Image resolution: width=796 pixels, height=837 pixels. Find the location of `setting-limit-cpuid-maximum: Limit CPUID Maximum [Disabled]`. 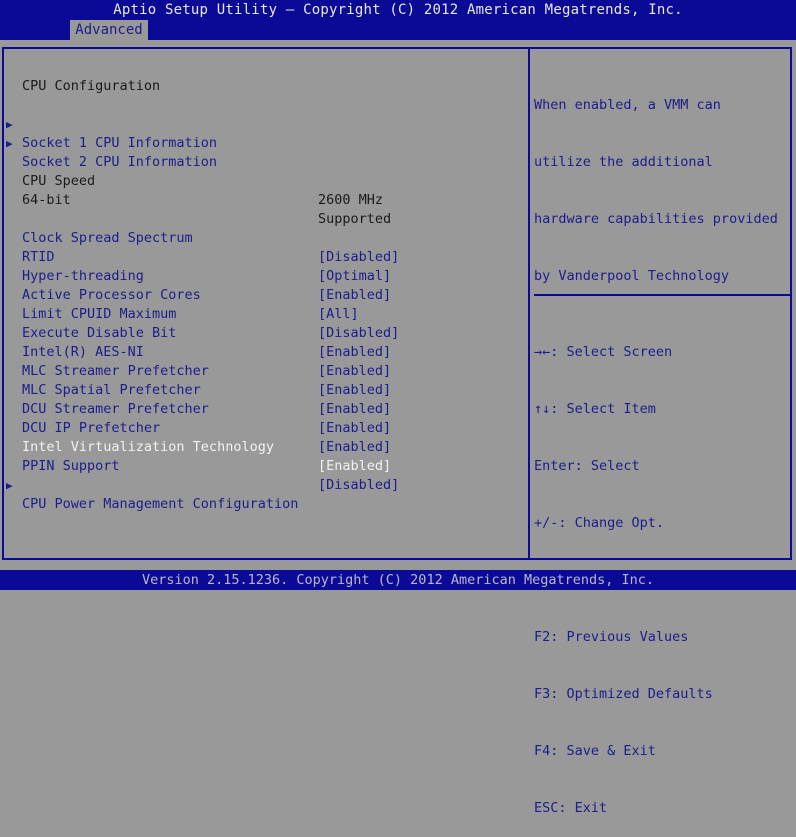

setting-limit-cpuid-maximum: Limit CPUID Maximum [Disabled] is located at coordinates (199, 313).